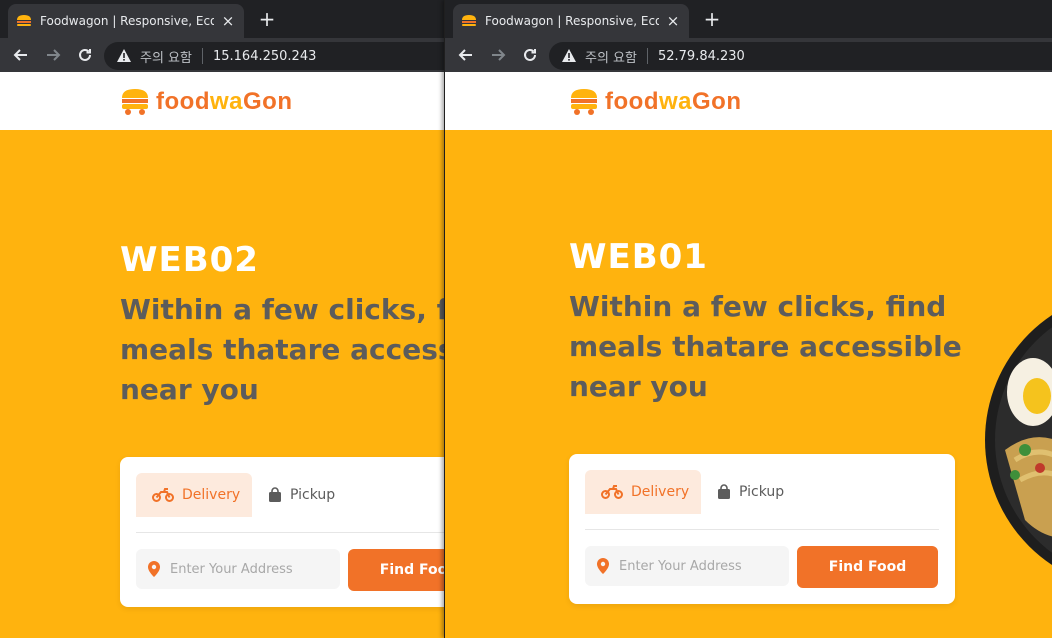 This screenshot has height=638, width=1052. I want to click on hero-title: WEB01, so click(638, 257).